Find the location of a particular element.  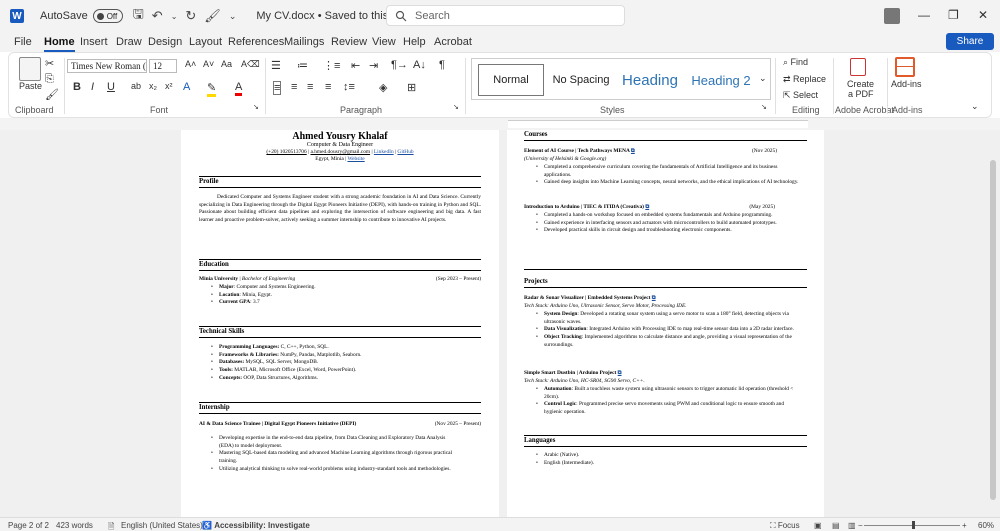

ltr-icon: ¶→ is located at coordinates (399, 65).